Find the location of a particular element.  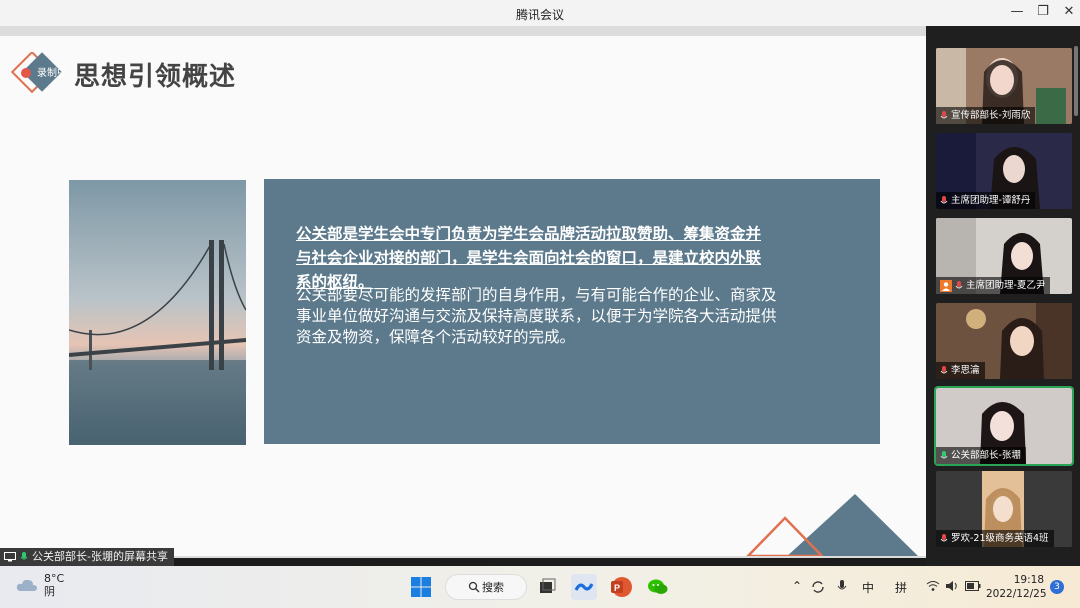

screen-share-icon is located at coordinates (10, 557).